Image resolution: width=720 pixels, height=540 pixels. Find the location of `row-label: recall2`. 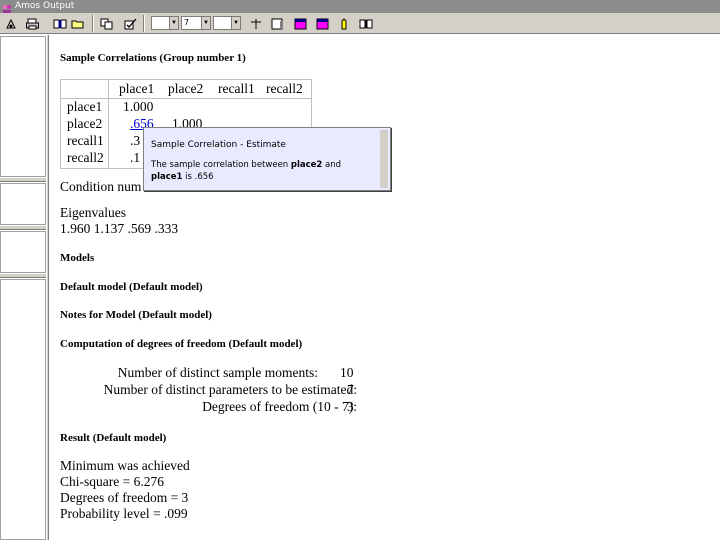

row-label: recall2 is located at coordinates (85, 157).